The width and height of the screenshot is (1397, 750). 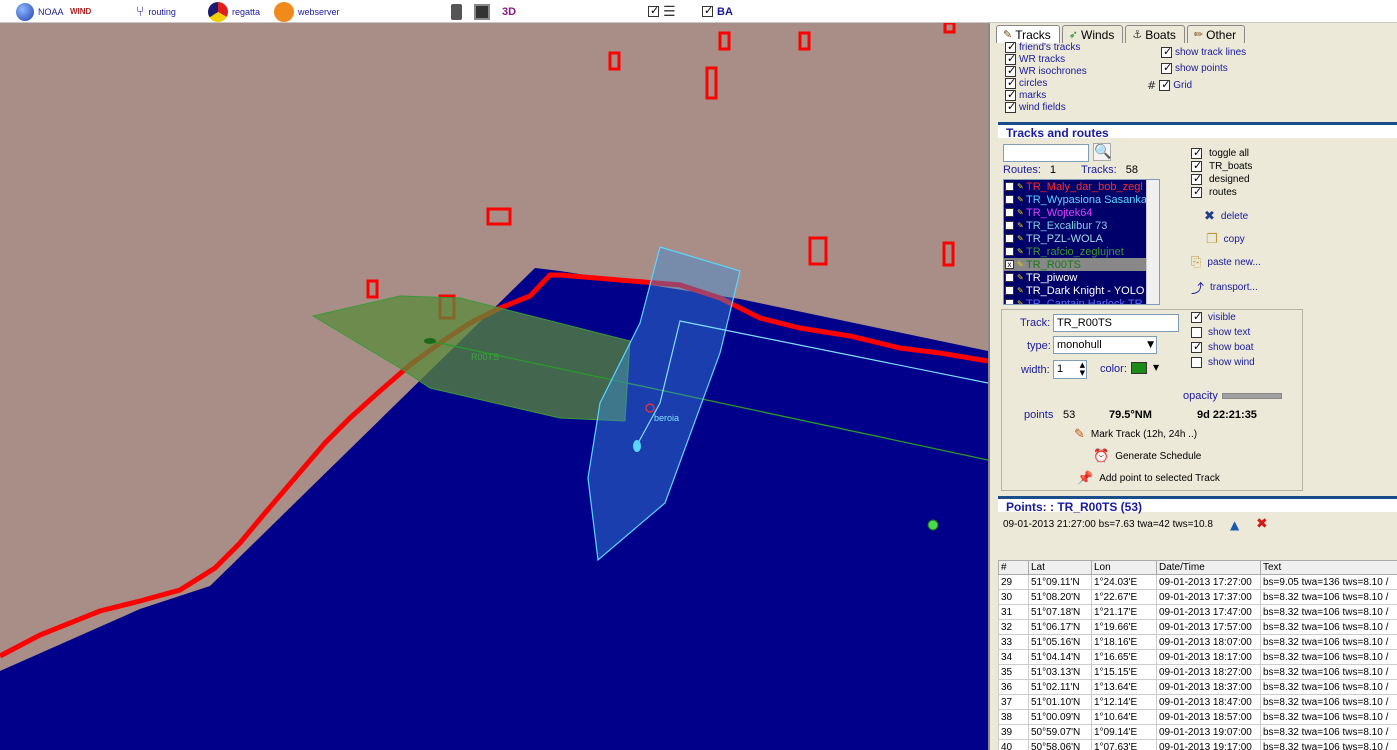 I want to click on track-name-input, so click(x=1116, y=323).